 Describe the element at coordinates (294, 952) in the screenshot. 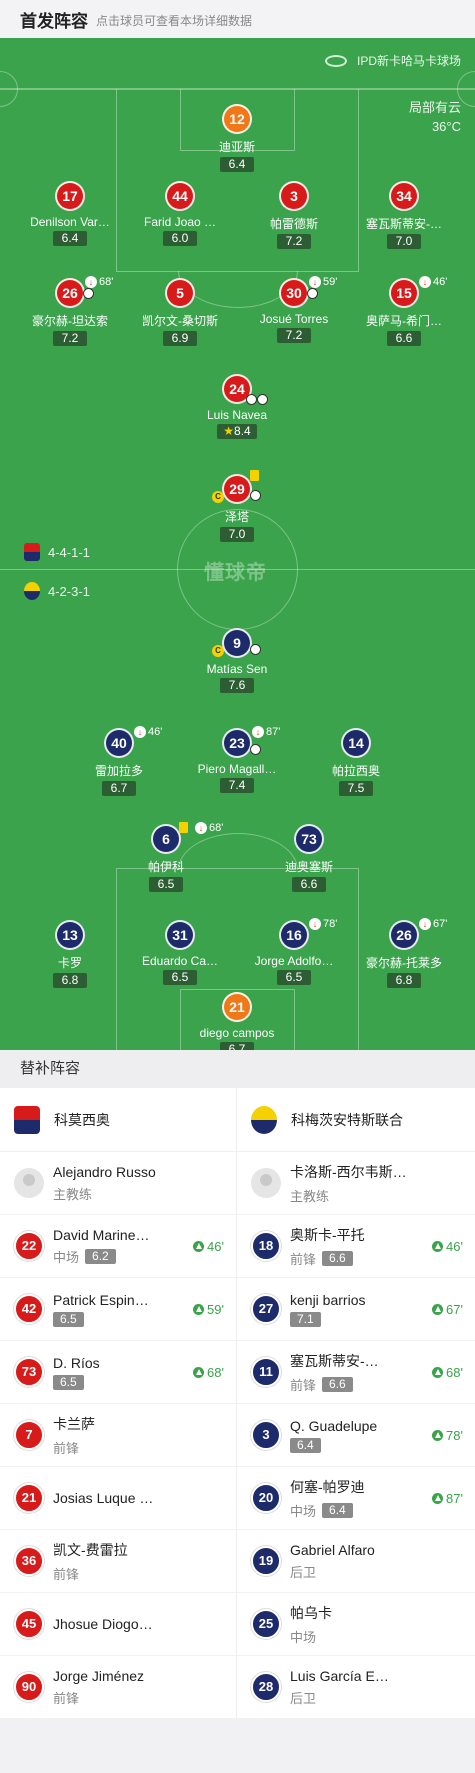

I see `away-player: 16 Jorge Adolfo… 6.5 ↓ 78'` at that location.